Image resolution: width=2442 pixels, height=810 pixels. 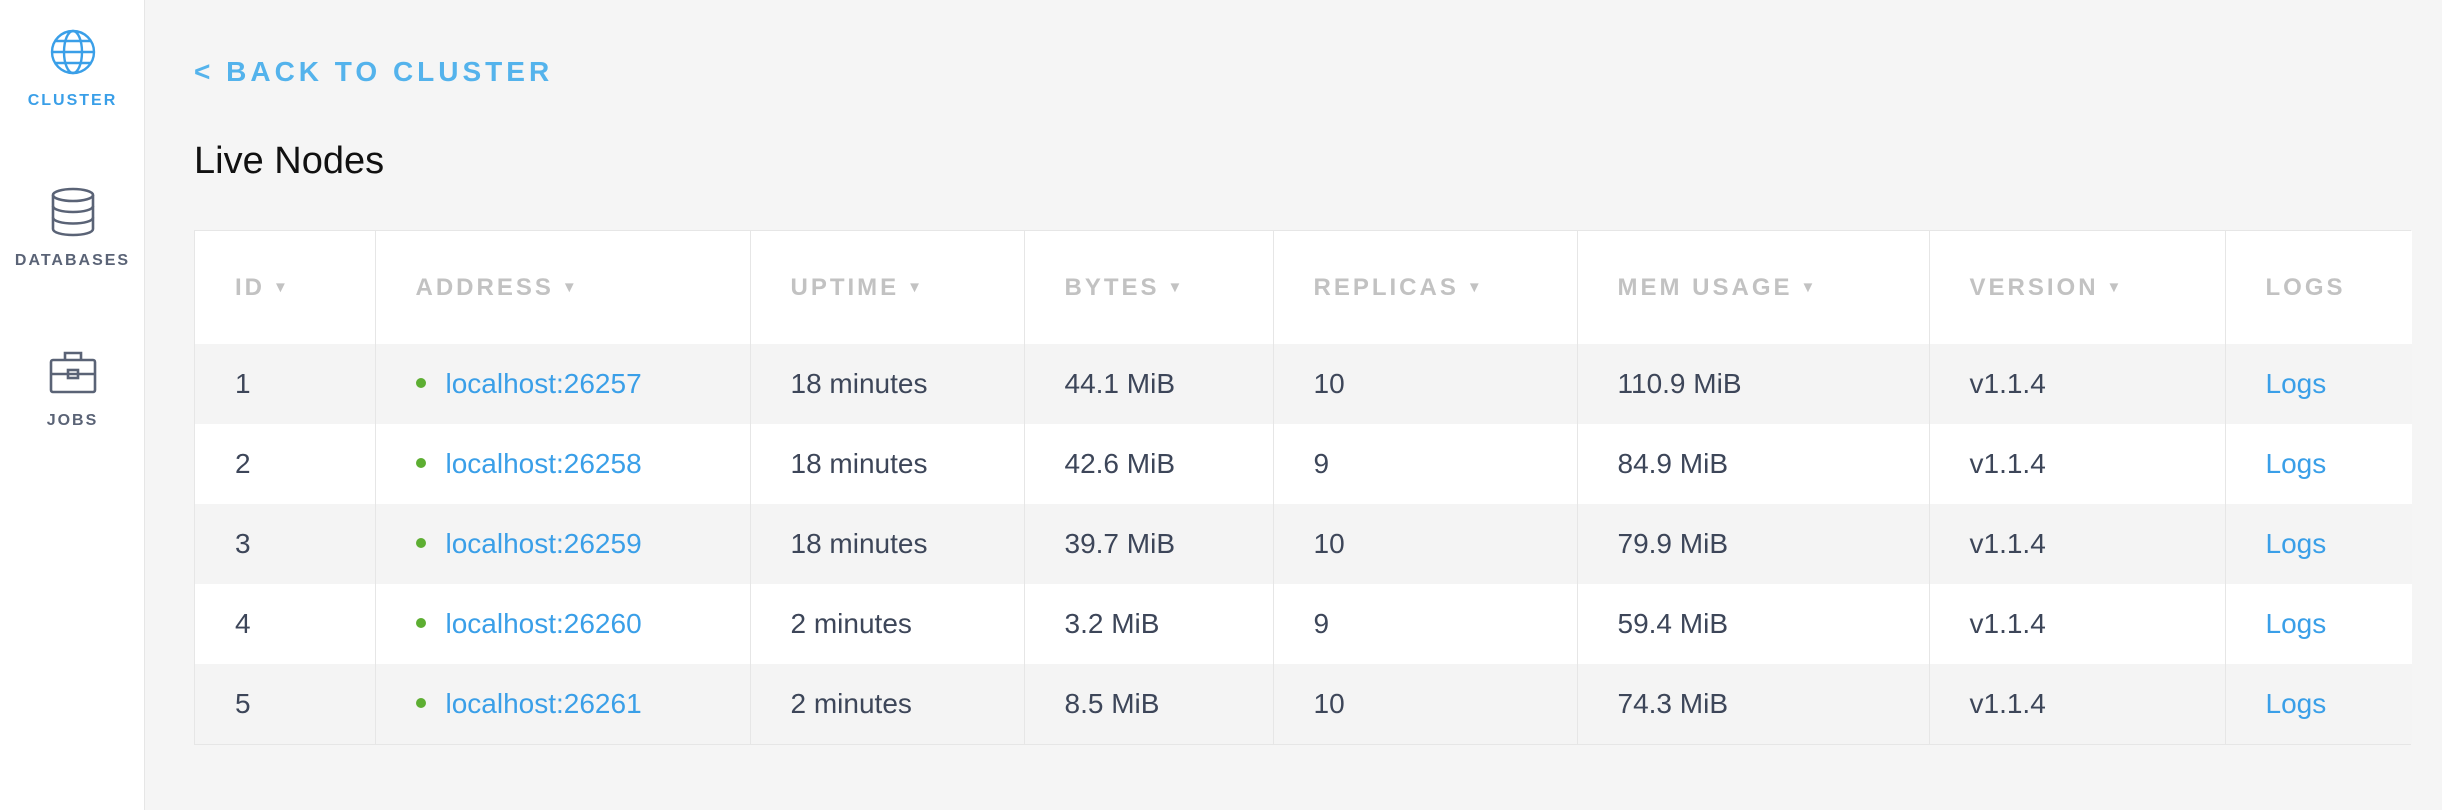 I want to click on node-address-link: localhost:26261, so click(x=544, y=703).